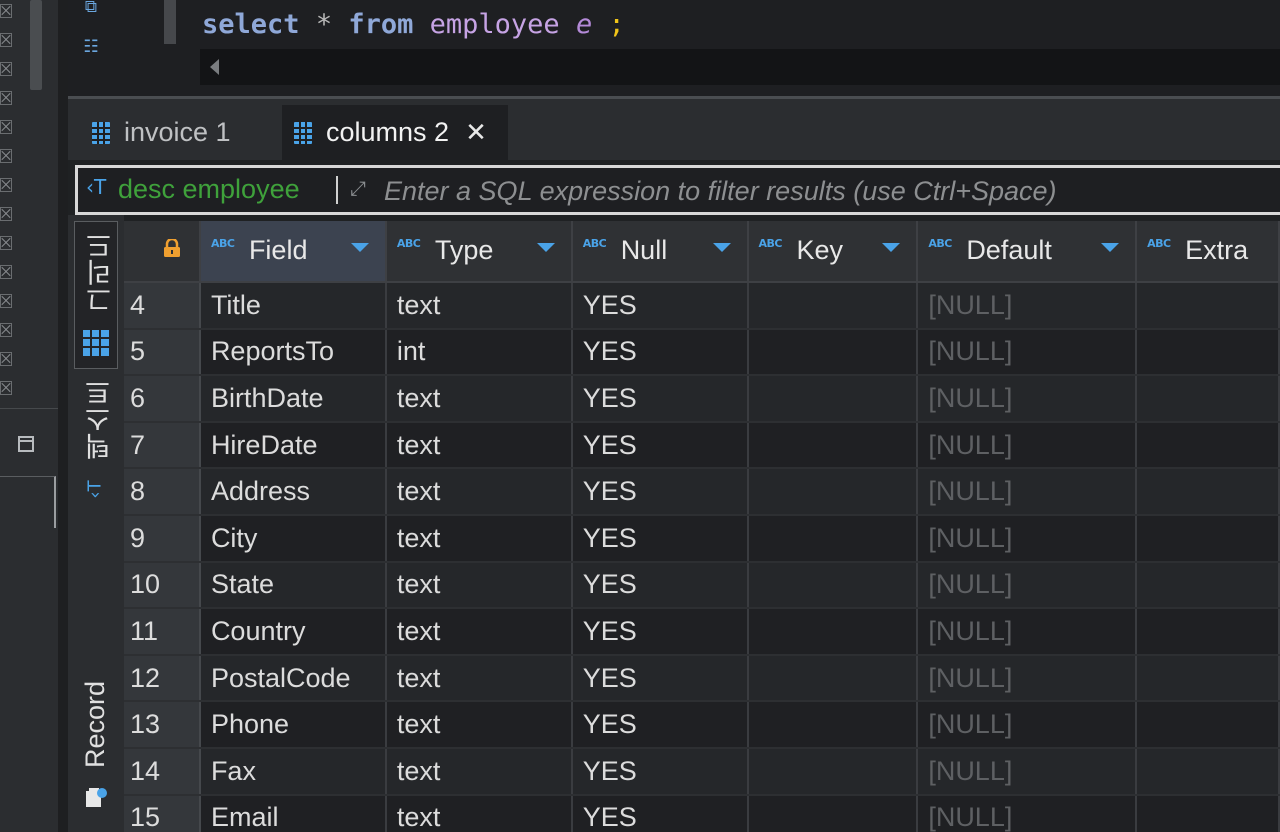 Image resolution: width=1280 pixels, height=832 pixels. I want to click on table-row: 6 BirthDate text YES [NULL], so click(702, 399).